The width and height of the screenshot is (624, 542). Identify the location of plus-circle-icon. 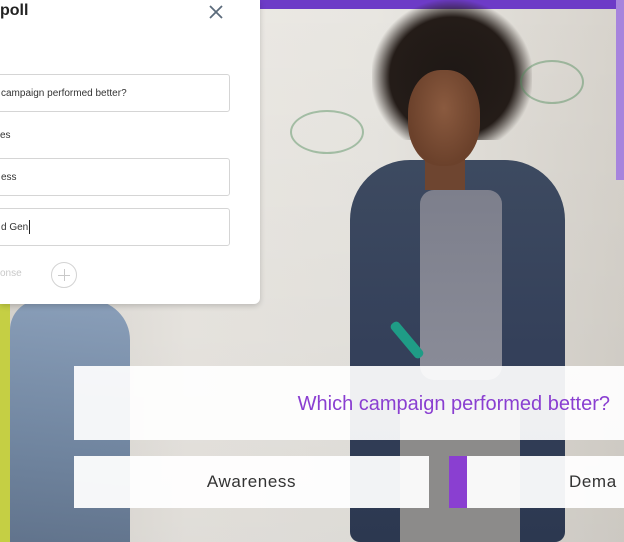
(64, 275).